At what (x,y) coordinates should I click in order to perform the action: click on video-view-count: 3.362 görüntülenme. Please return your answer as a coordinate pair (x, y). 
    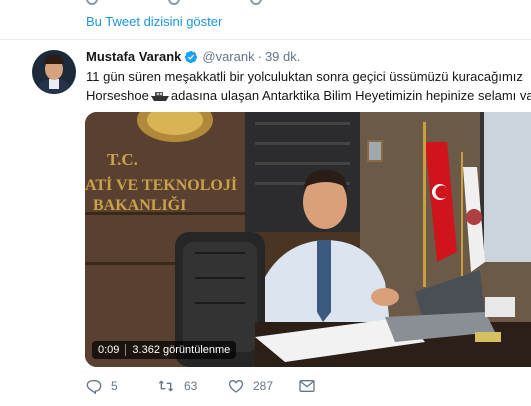
    Looking at the image, I should click on (181, 350).